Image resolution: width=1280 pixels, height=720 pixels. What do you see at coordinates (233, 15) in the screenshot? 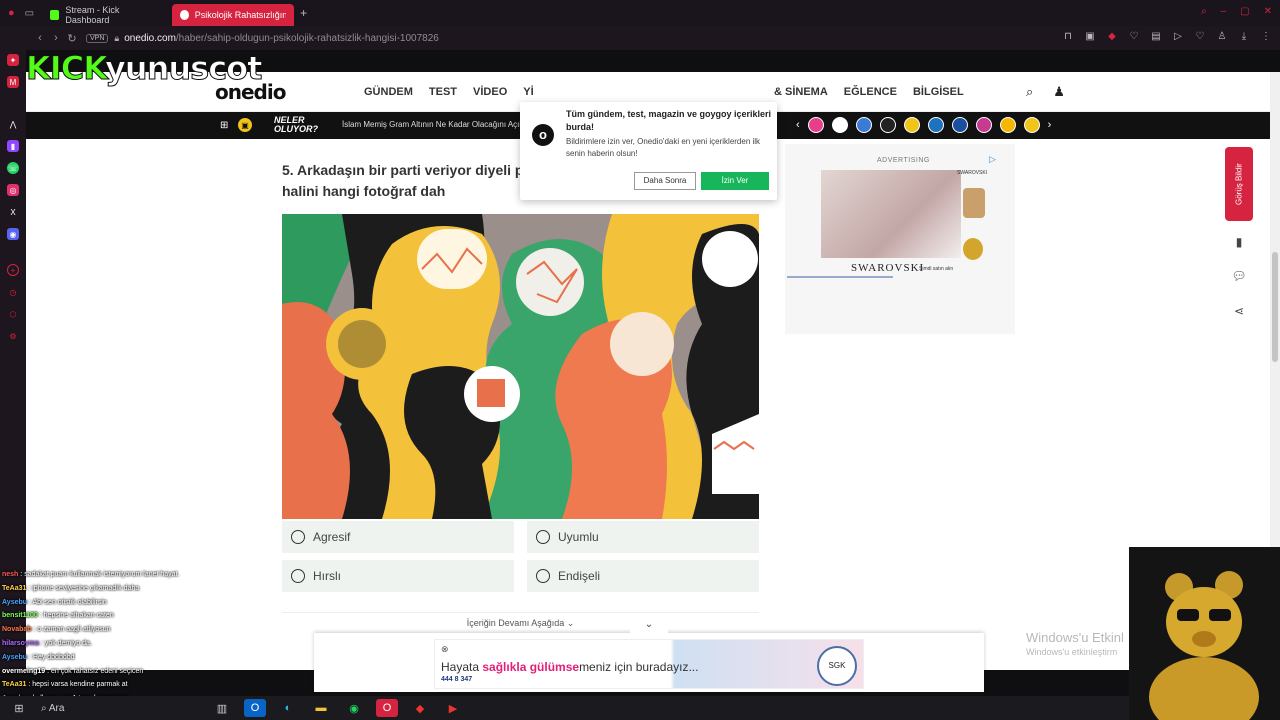
I see `tab-onedio-article: Psikolojik Rahatsızlığın Ne` at bounding box center [233, 15].